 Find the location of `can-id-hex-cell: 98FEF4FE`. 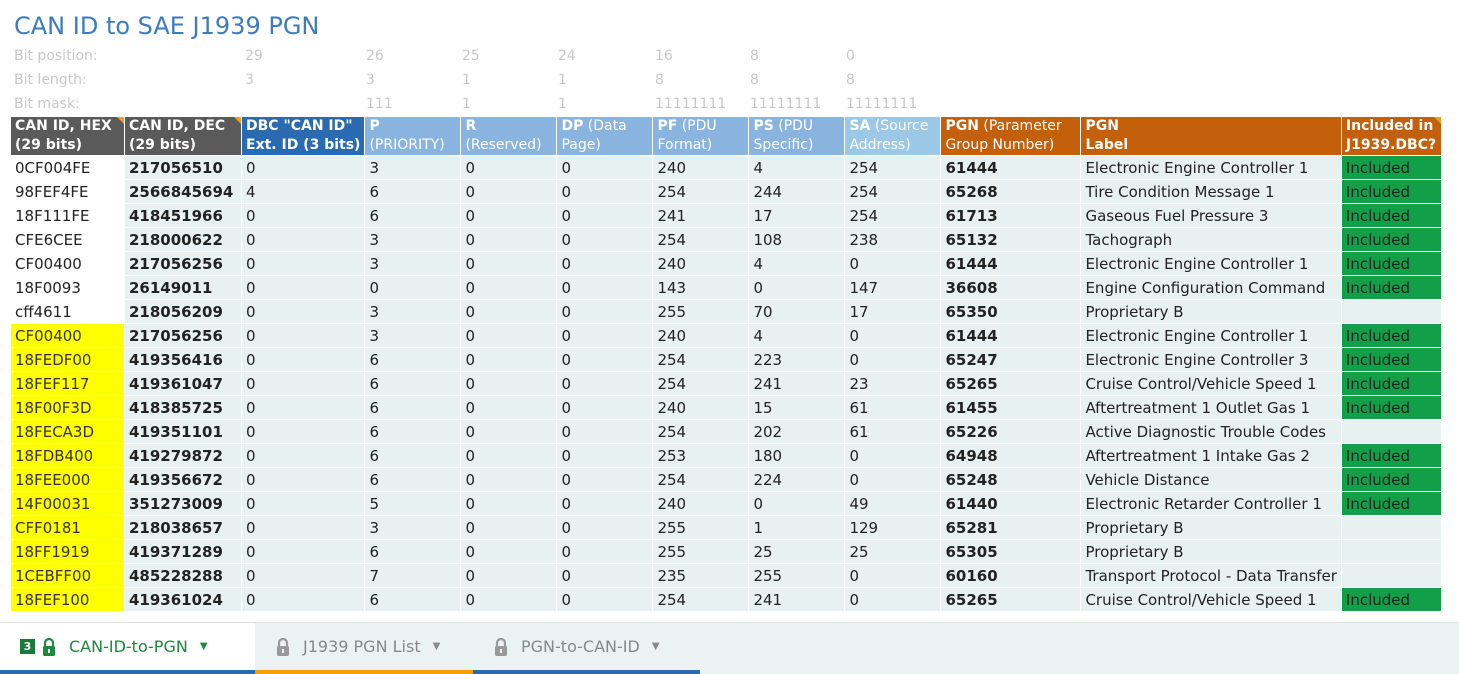

can-id-hex-cell: 98FEF4FE is located at coordinates (67, 191).